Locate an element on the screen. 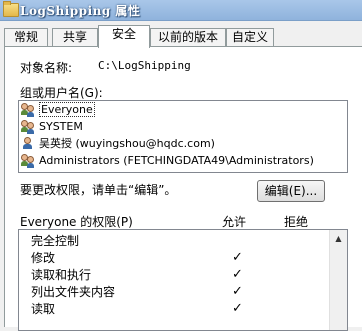  vertical-scrollbar: ▲ is located at coordinates (338, 280).